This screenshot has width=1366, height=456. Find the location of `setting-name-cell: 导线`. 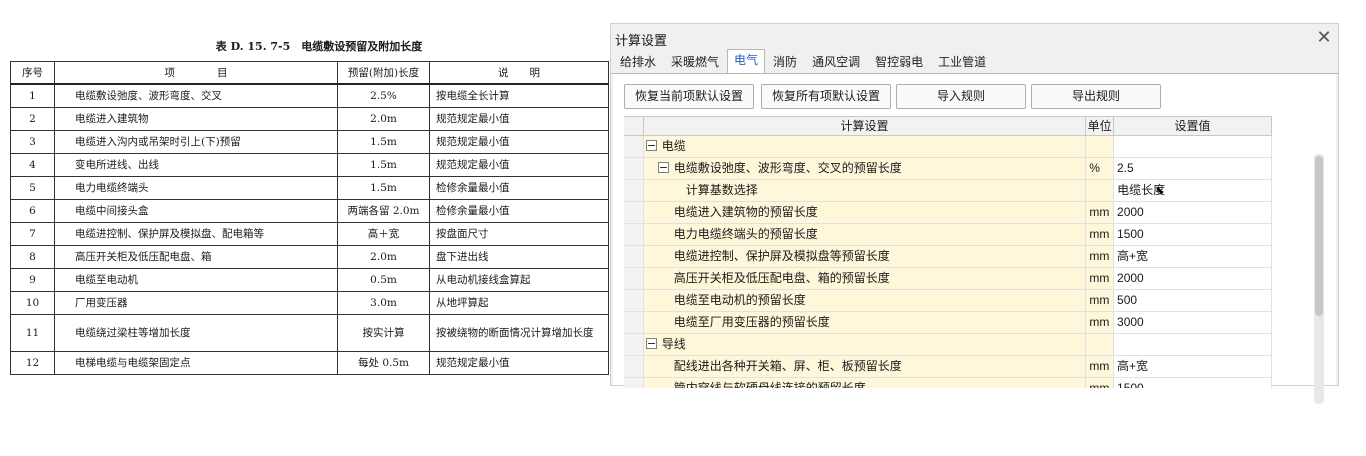

setting-name-cell: 导线 is located at coordinates (865, 344).